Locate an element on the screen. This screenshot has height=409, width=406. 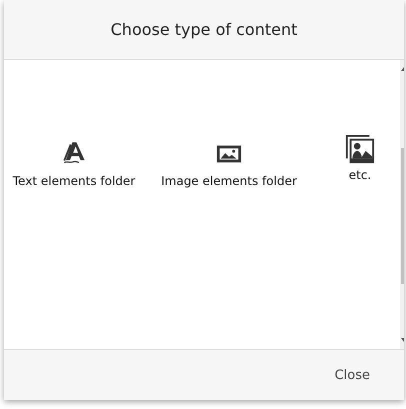
option-label: Image elements folder is located at coordinates (229, 181).